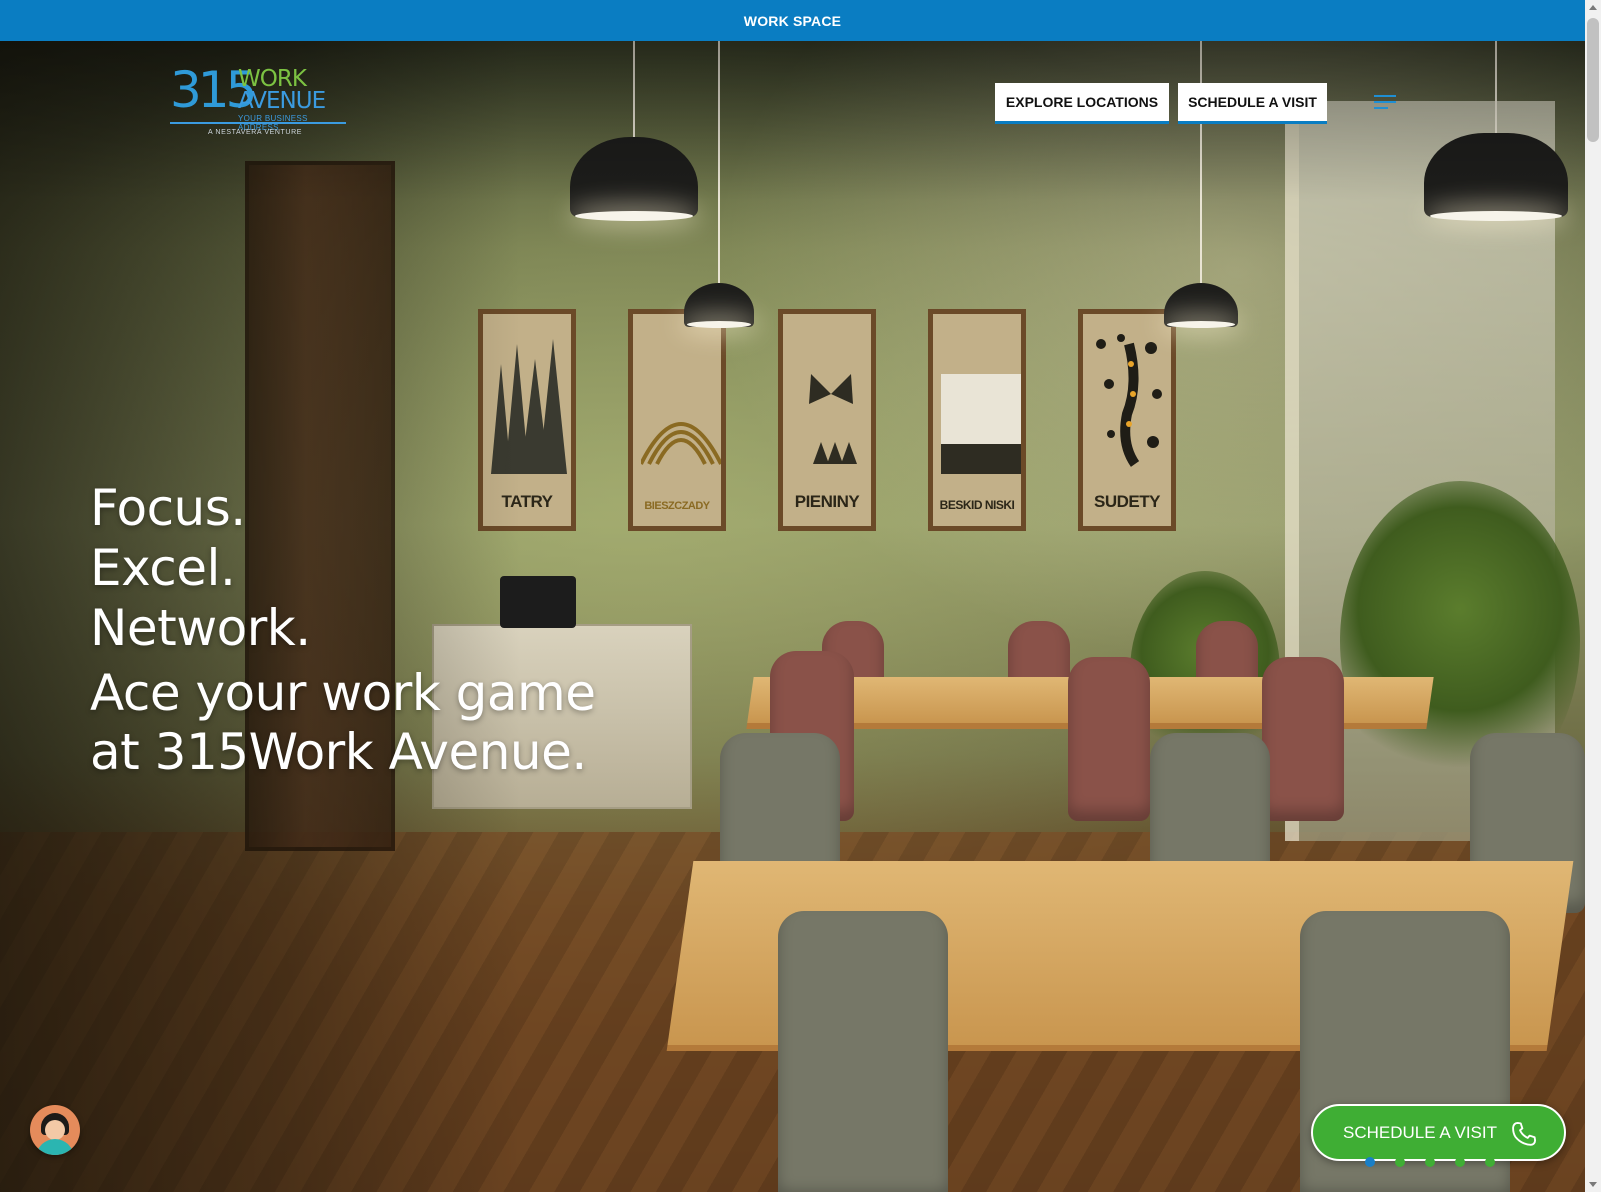  What do you see at coordinates (977, 505) in the screenshot?
I see `poster-label: BESKID NISKI` at bounding box center [977, 505].